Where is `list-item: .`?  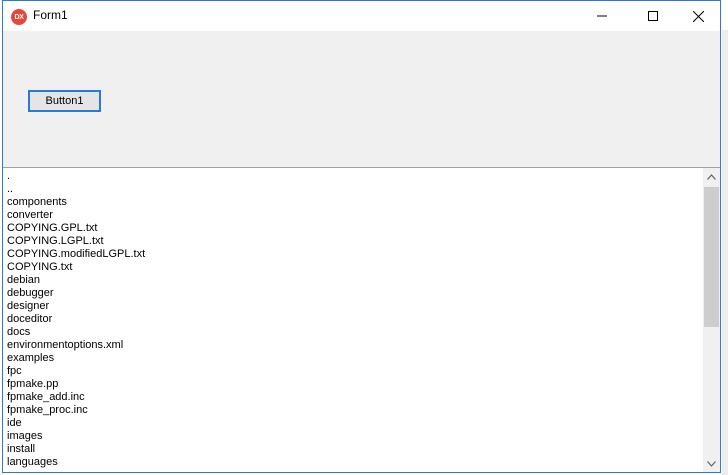 list-item: . is located at coordinates (74, 176).